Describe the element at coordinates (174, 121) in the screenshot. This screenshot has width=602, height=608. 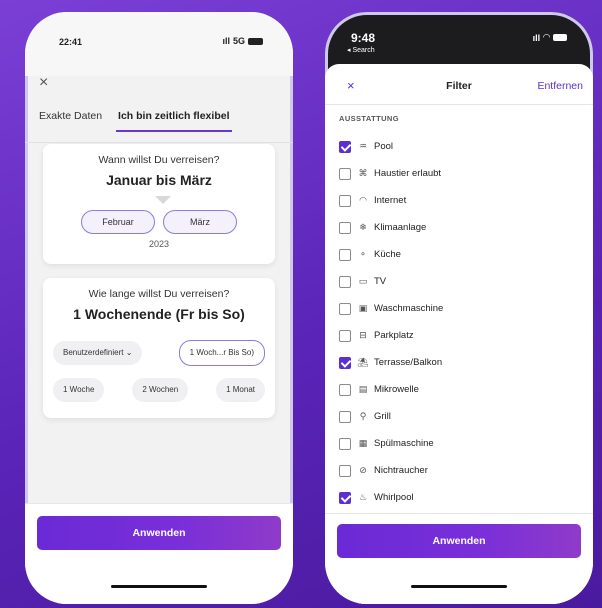
I see `tab-flexible: Ich bin zeitlich flexibel` at that location.